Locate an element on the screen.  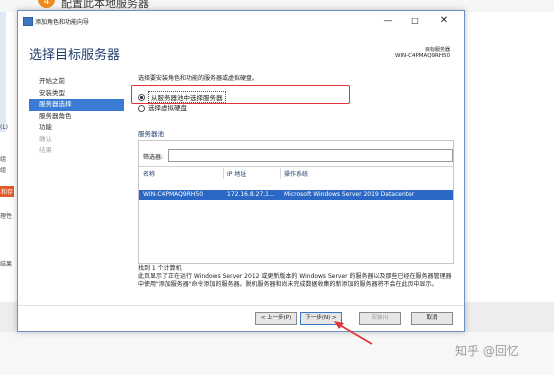
minimize-button: — is located at coordinates (388, 21).